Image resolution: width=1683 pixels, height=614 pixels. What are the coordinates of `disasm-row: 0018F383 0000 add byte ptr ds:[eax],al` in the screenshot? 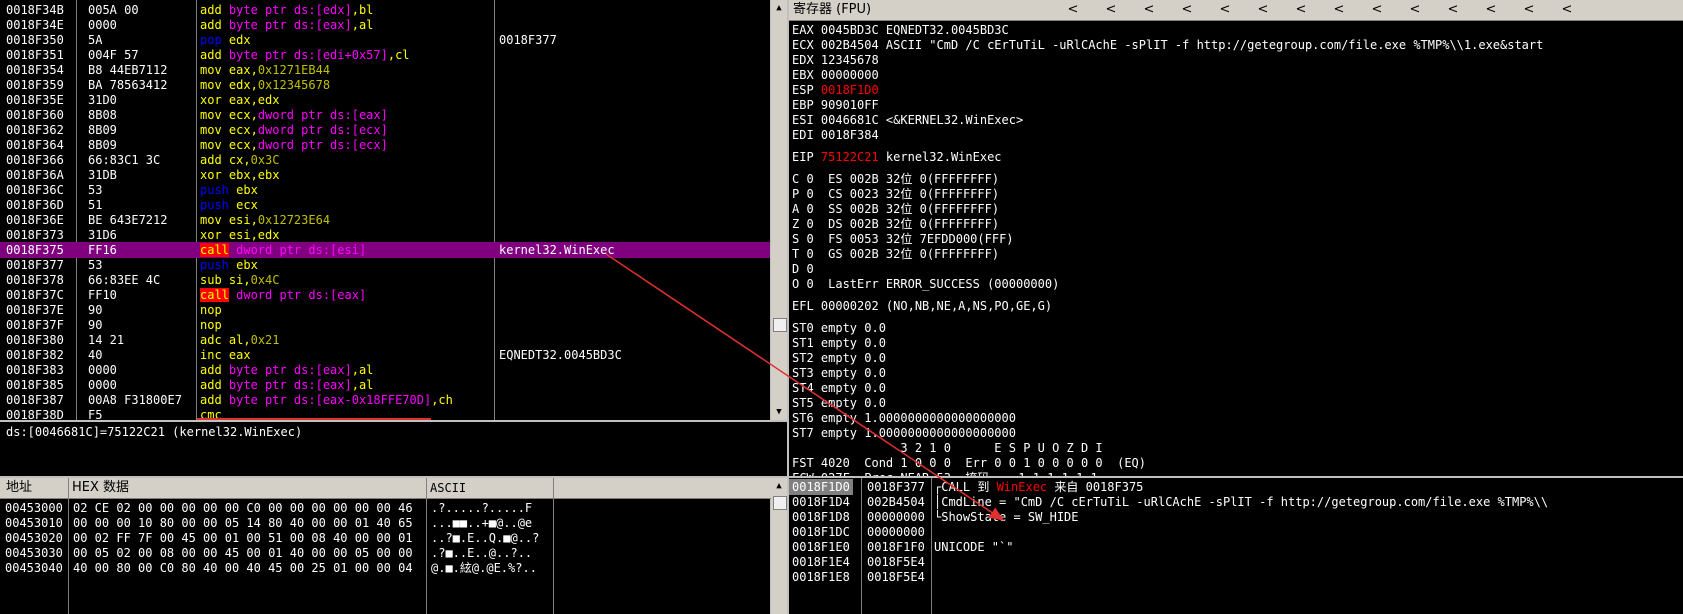 It's located at (385, 370).